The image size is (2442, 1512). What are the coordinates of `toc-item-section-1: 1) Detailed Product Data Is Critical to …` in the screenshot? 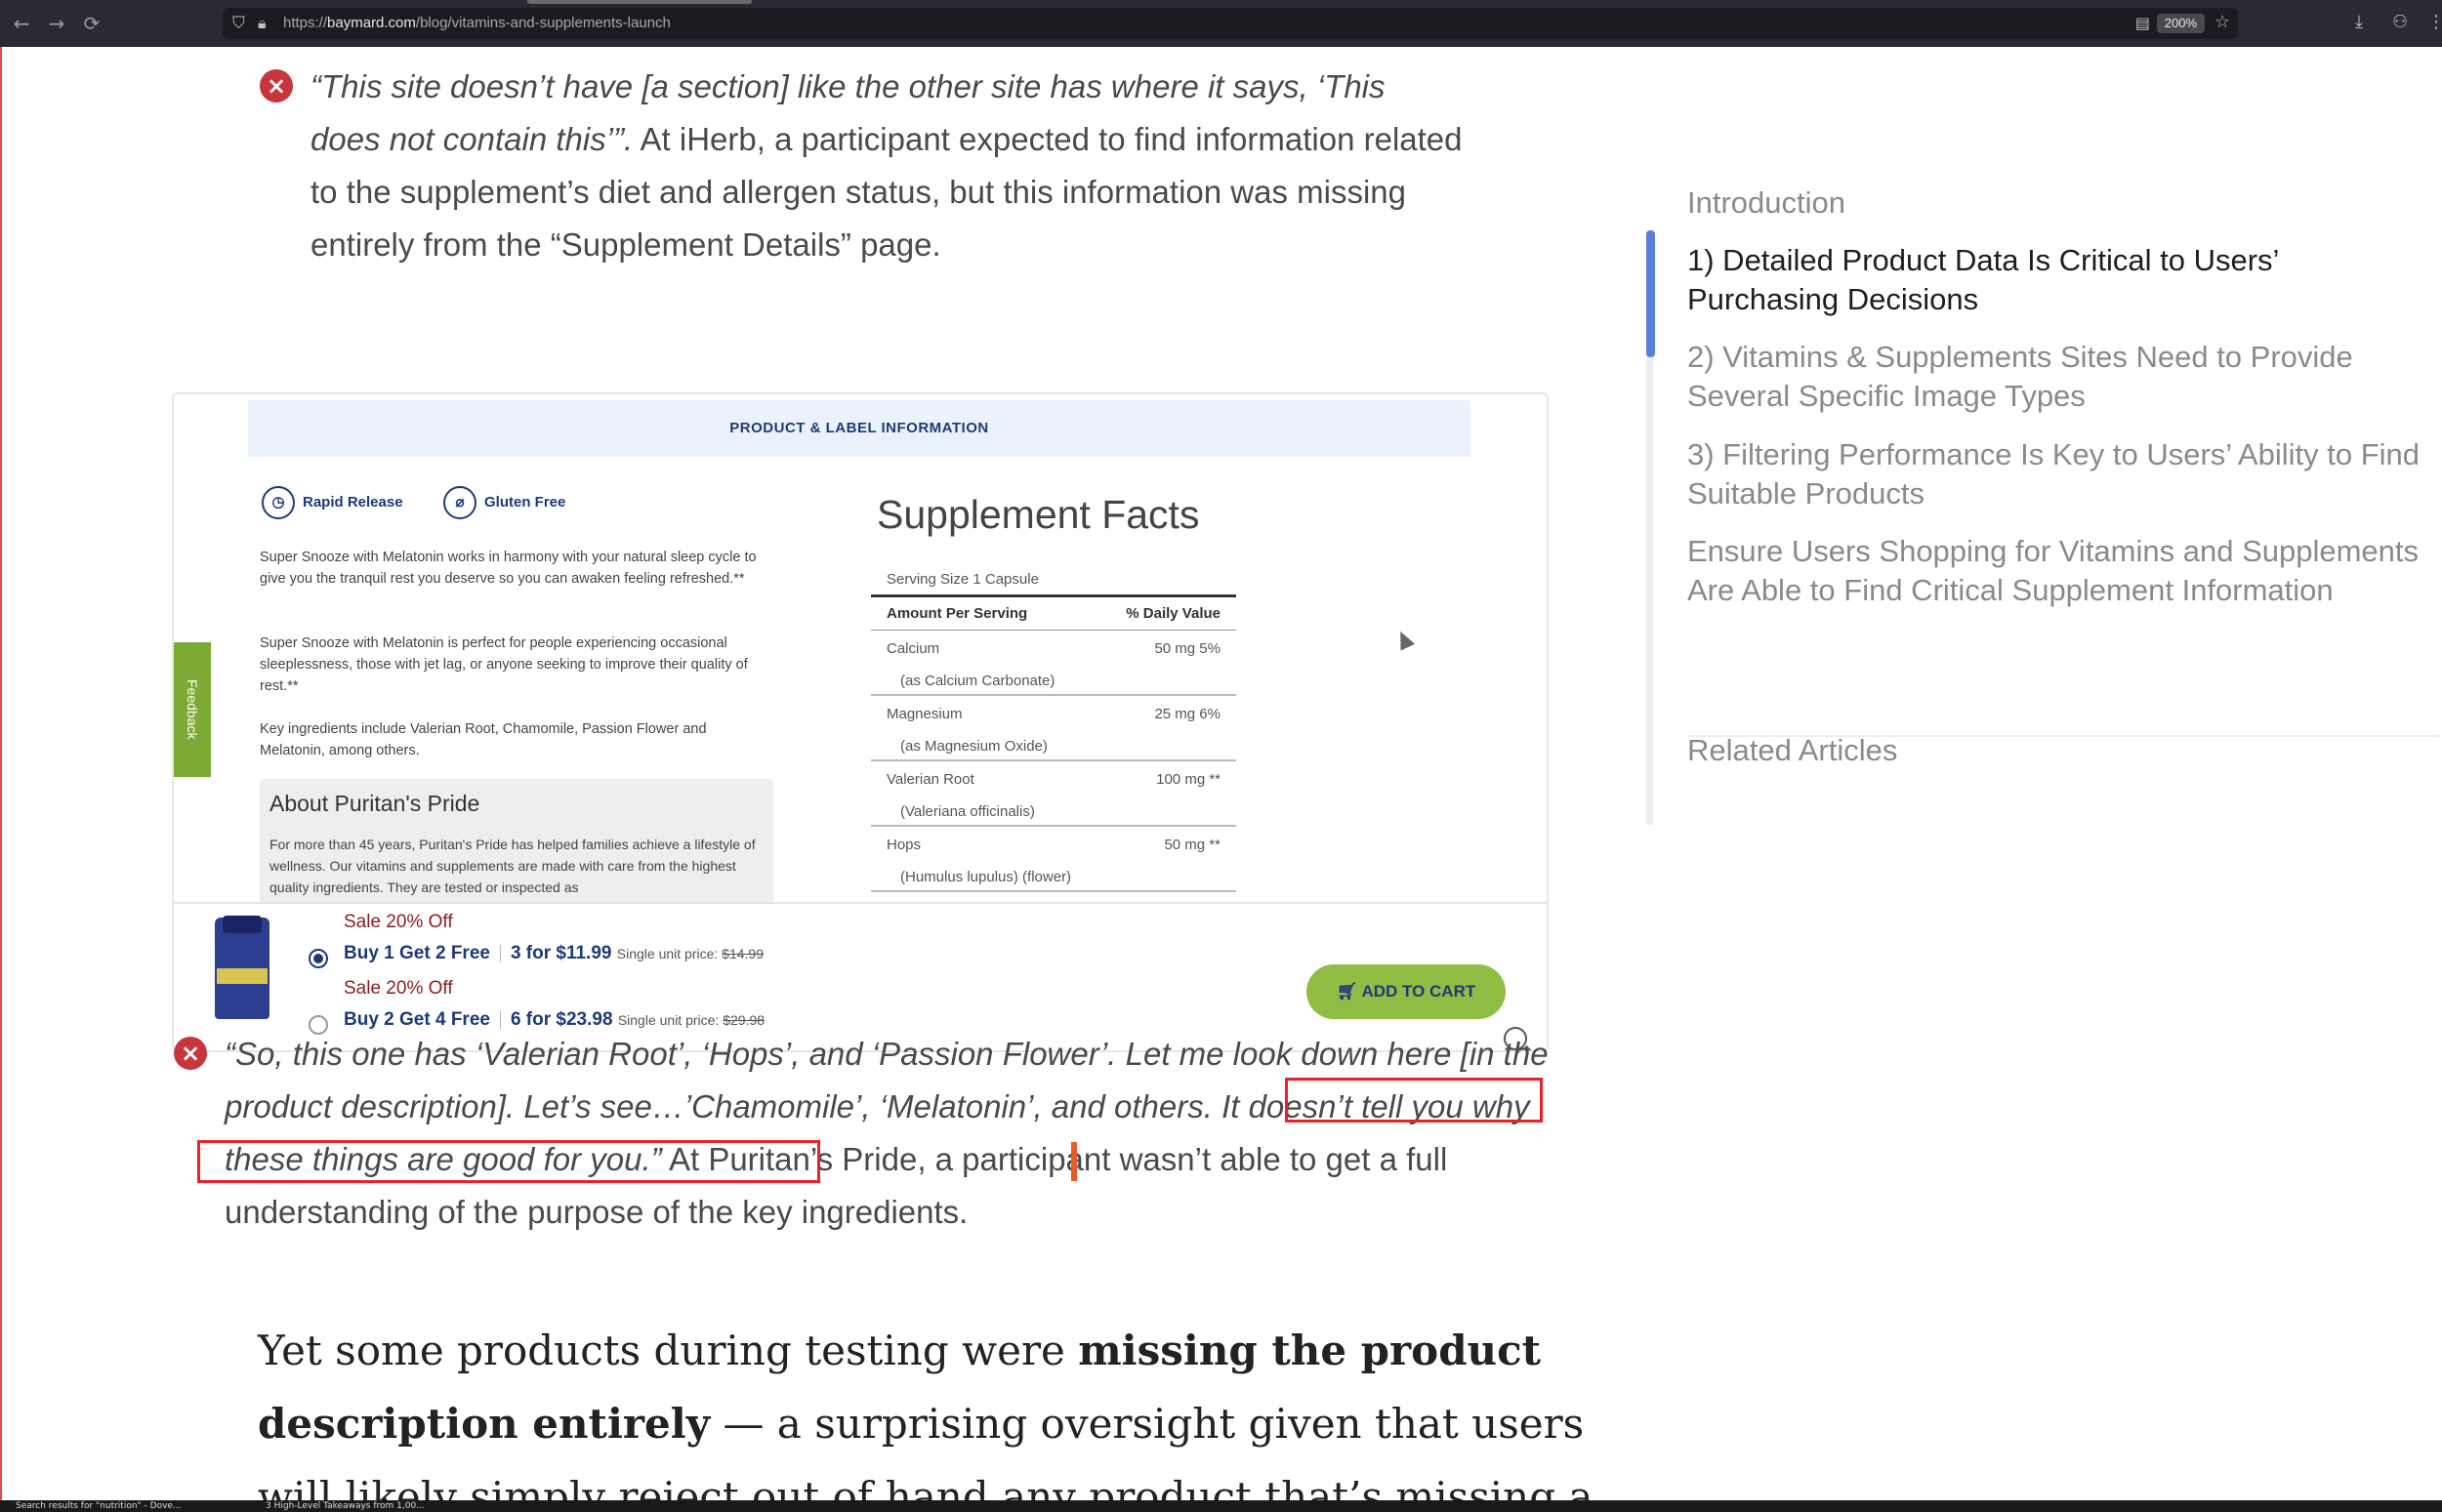 It's located at (2058, 280).